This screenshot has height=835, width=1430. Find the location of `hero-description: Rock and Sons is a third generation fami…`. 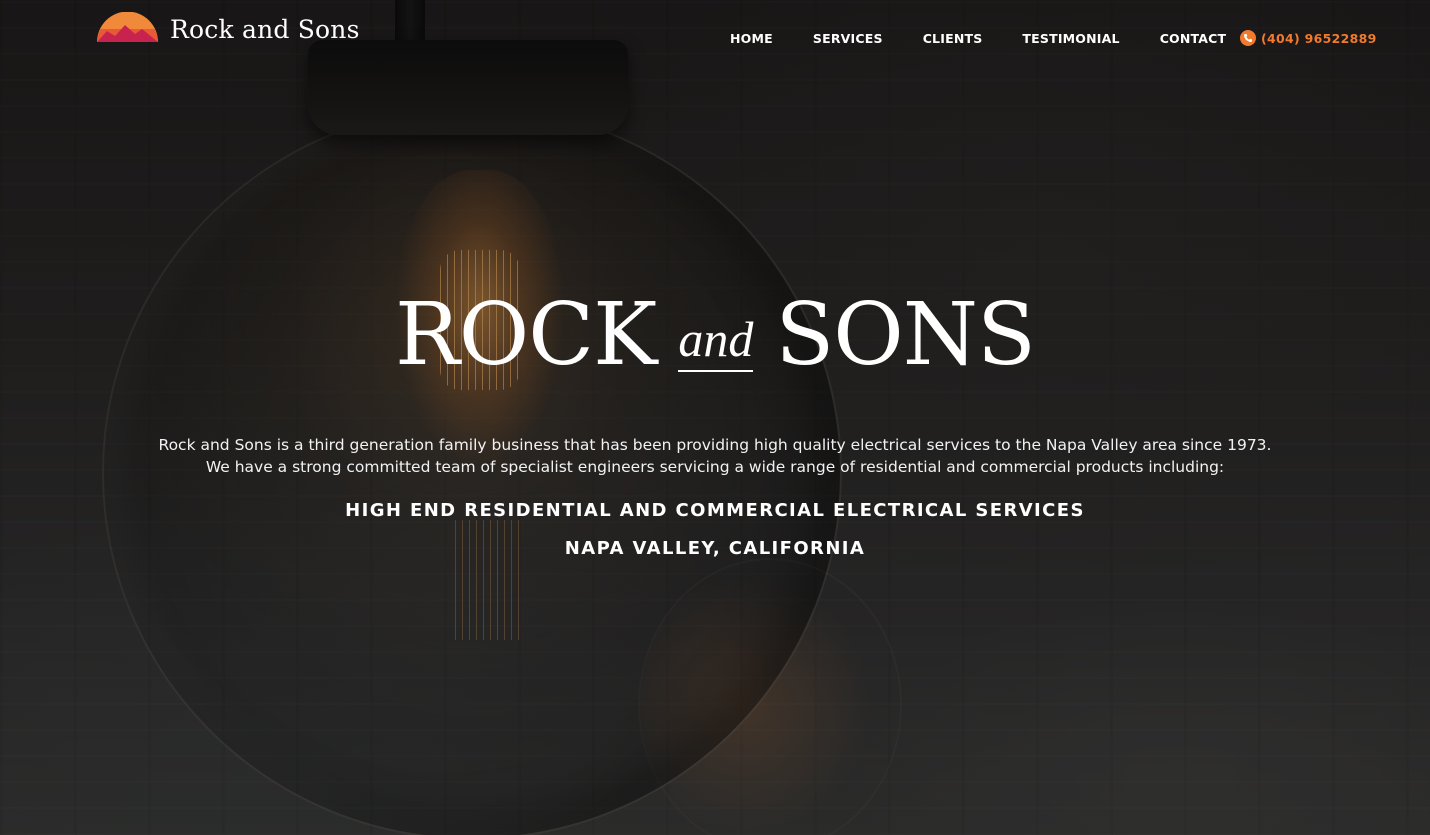

hero-description: Rock and Sons is a third generation fami… is located at coordinates (715, 456).